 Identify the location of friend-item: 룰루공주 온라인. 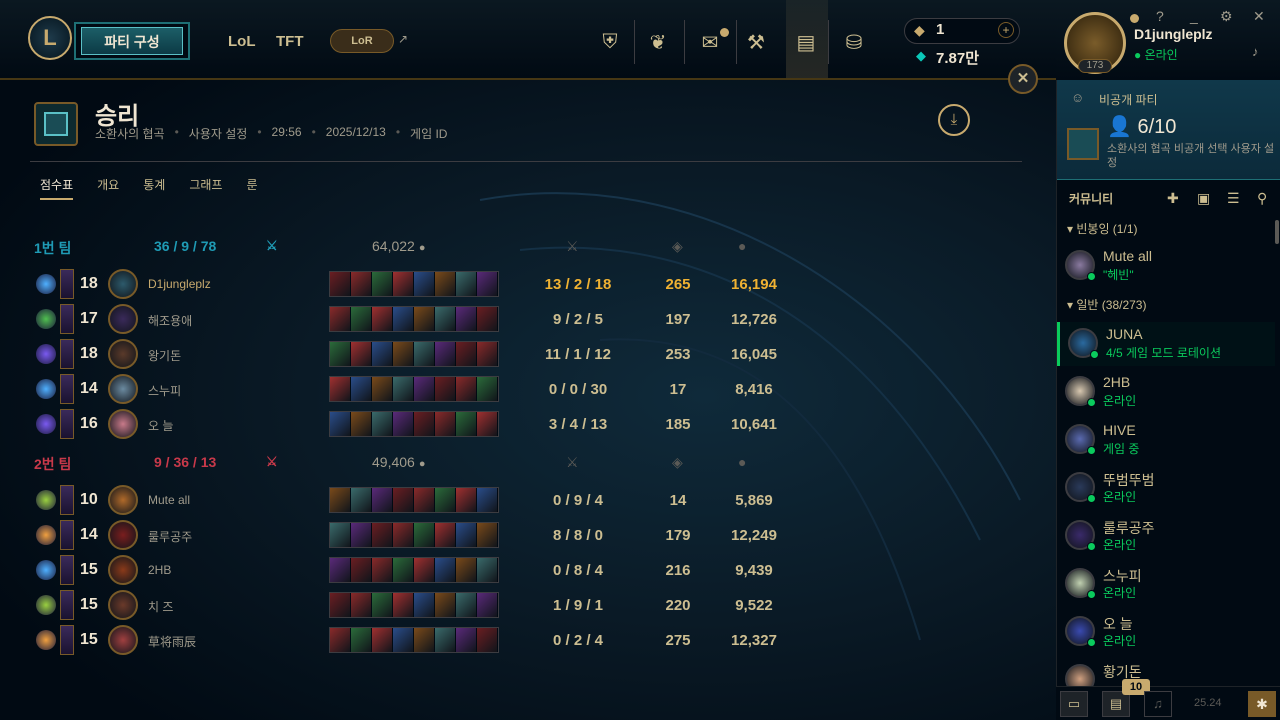
(1166, 536).